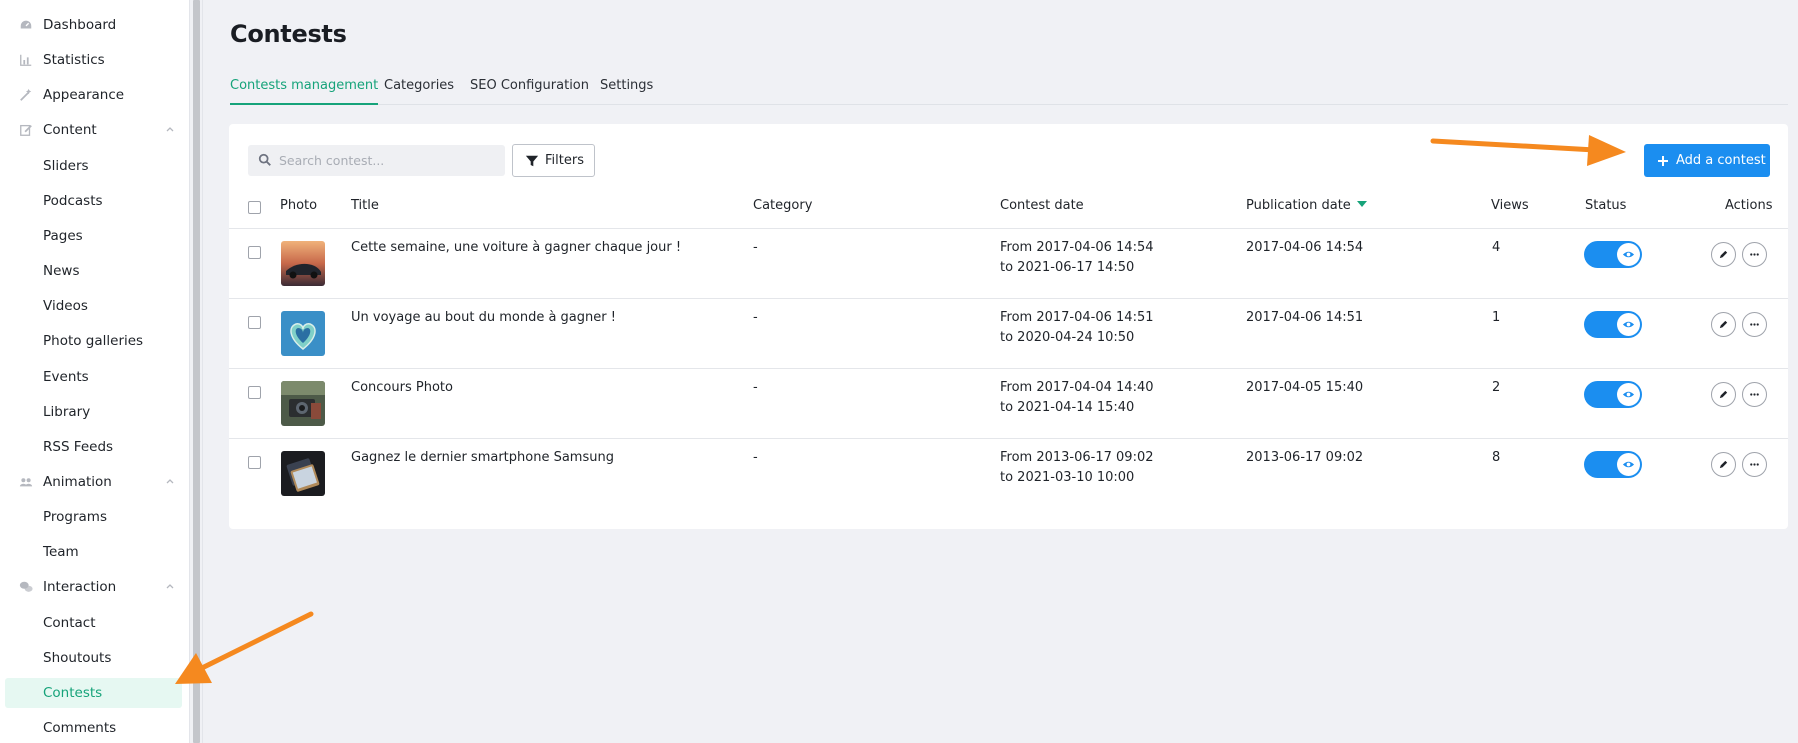 This screenshot has height=743, width=1798. What do you see at coordinates (365, 205) in the screenshot?
I see `column-header-title: Title` at bounding box center [365, 205].